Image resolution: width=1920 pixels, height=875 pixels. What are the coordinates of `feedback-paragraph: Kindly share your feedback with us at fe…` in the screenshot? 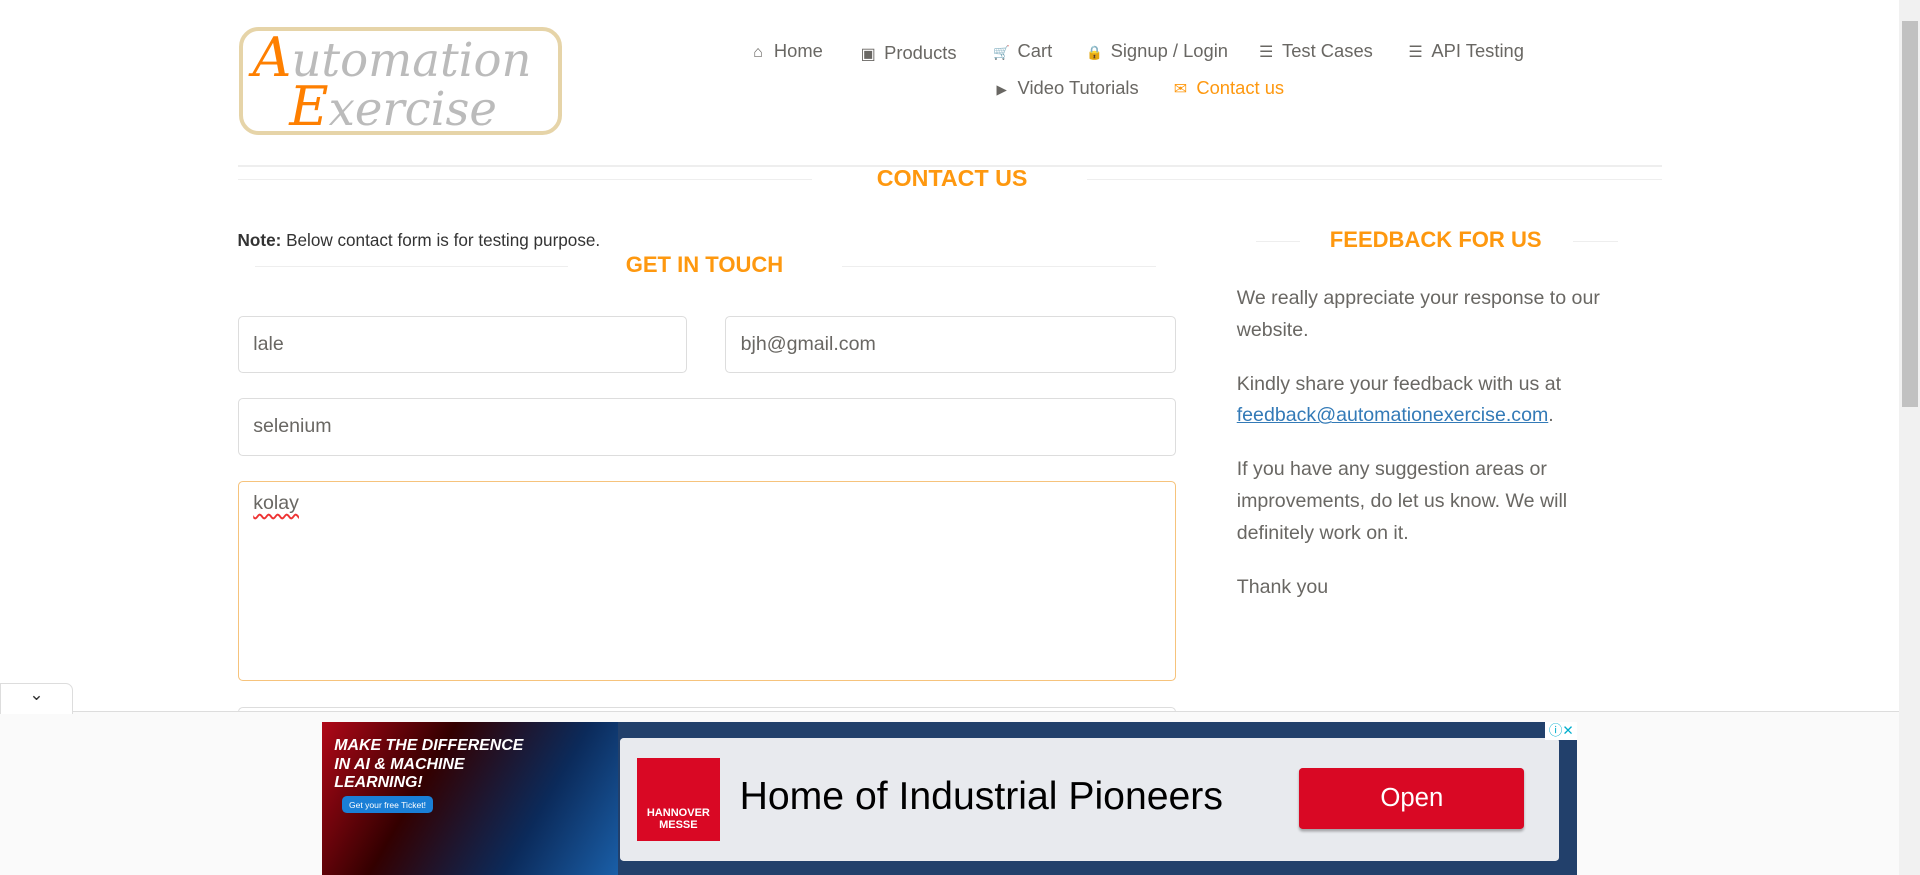 It's located at (1433, 401).